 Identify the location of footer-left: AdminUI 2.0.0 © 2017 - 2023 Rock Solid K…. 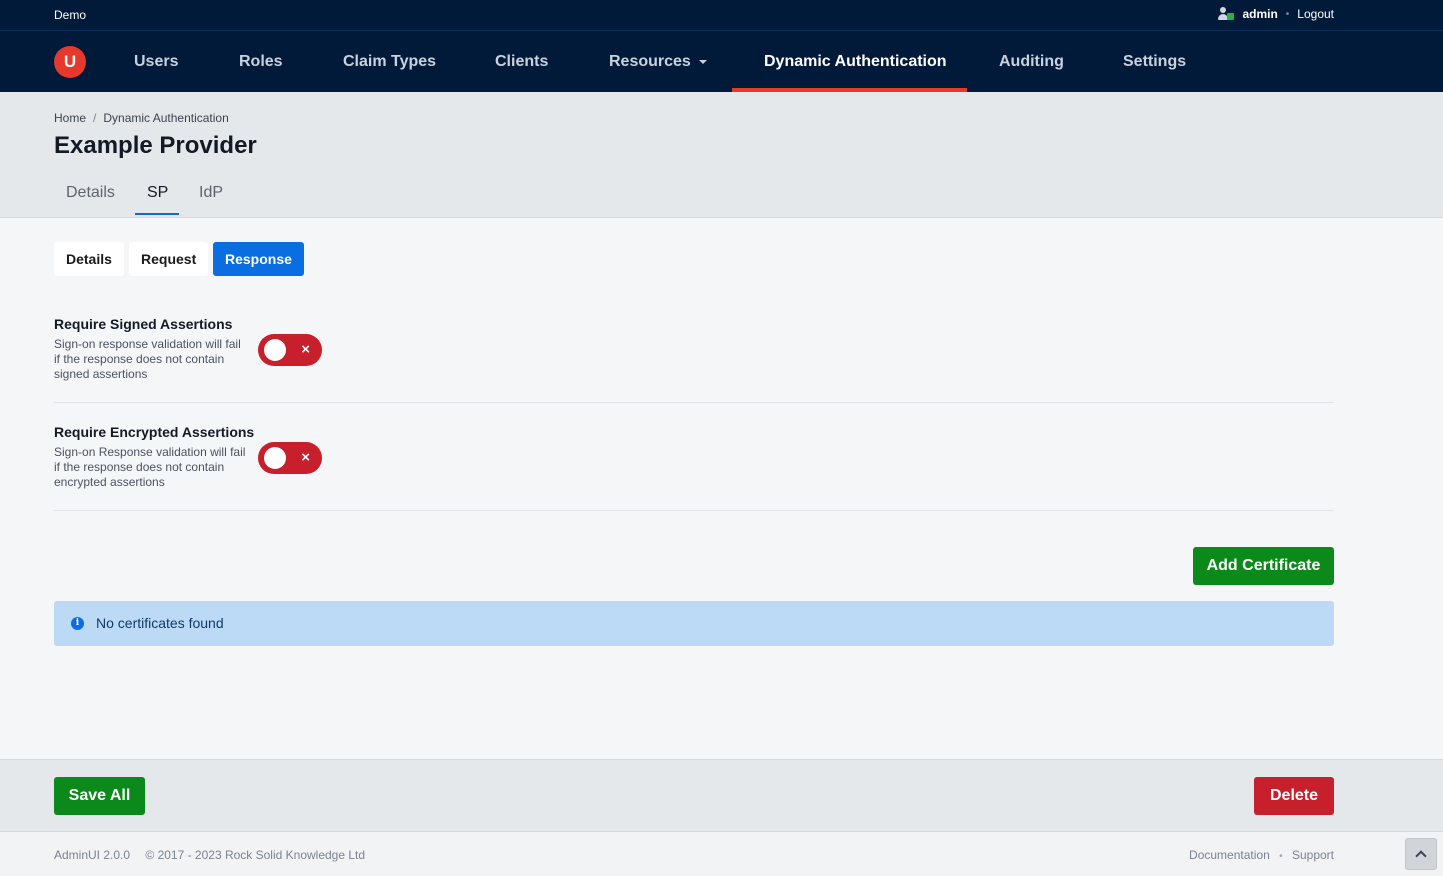
(209, 855).